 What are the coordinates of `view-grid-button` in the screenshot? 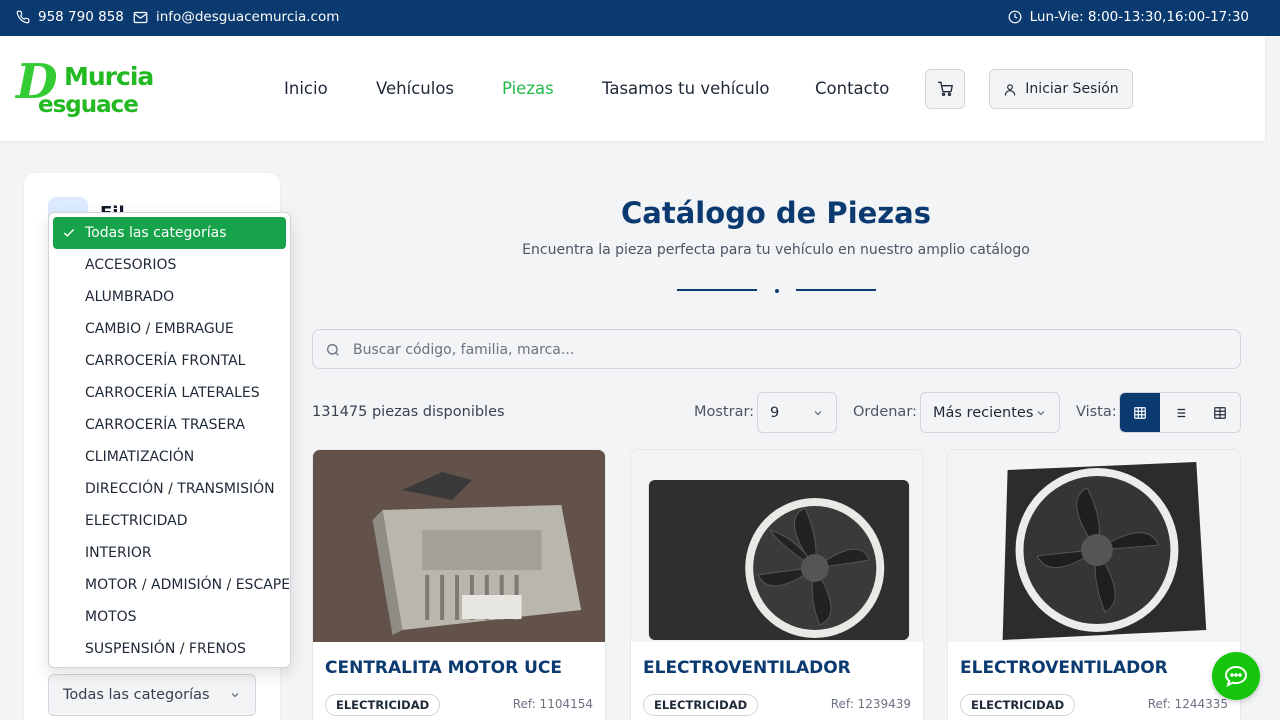 It's located at (1140, 412).